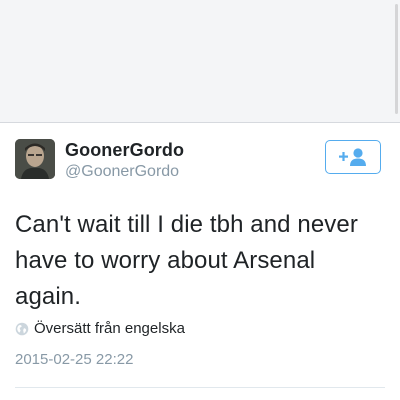 The image size is (400, 400). Describe the element at coordinates (22, 328) in the screenshot. I see `globe-icon` at that location.